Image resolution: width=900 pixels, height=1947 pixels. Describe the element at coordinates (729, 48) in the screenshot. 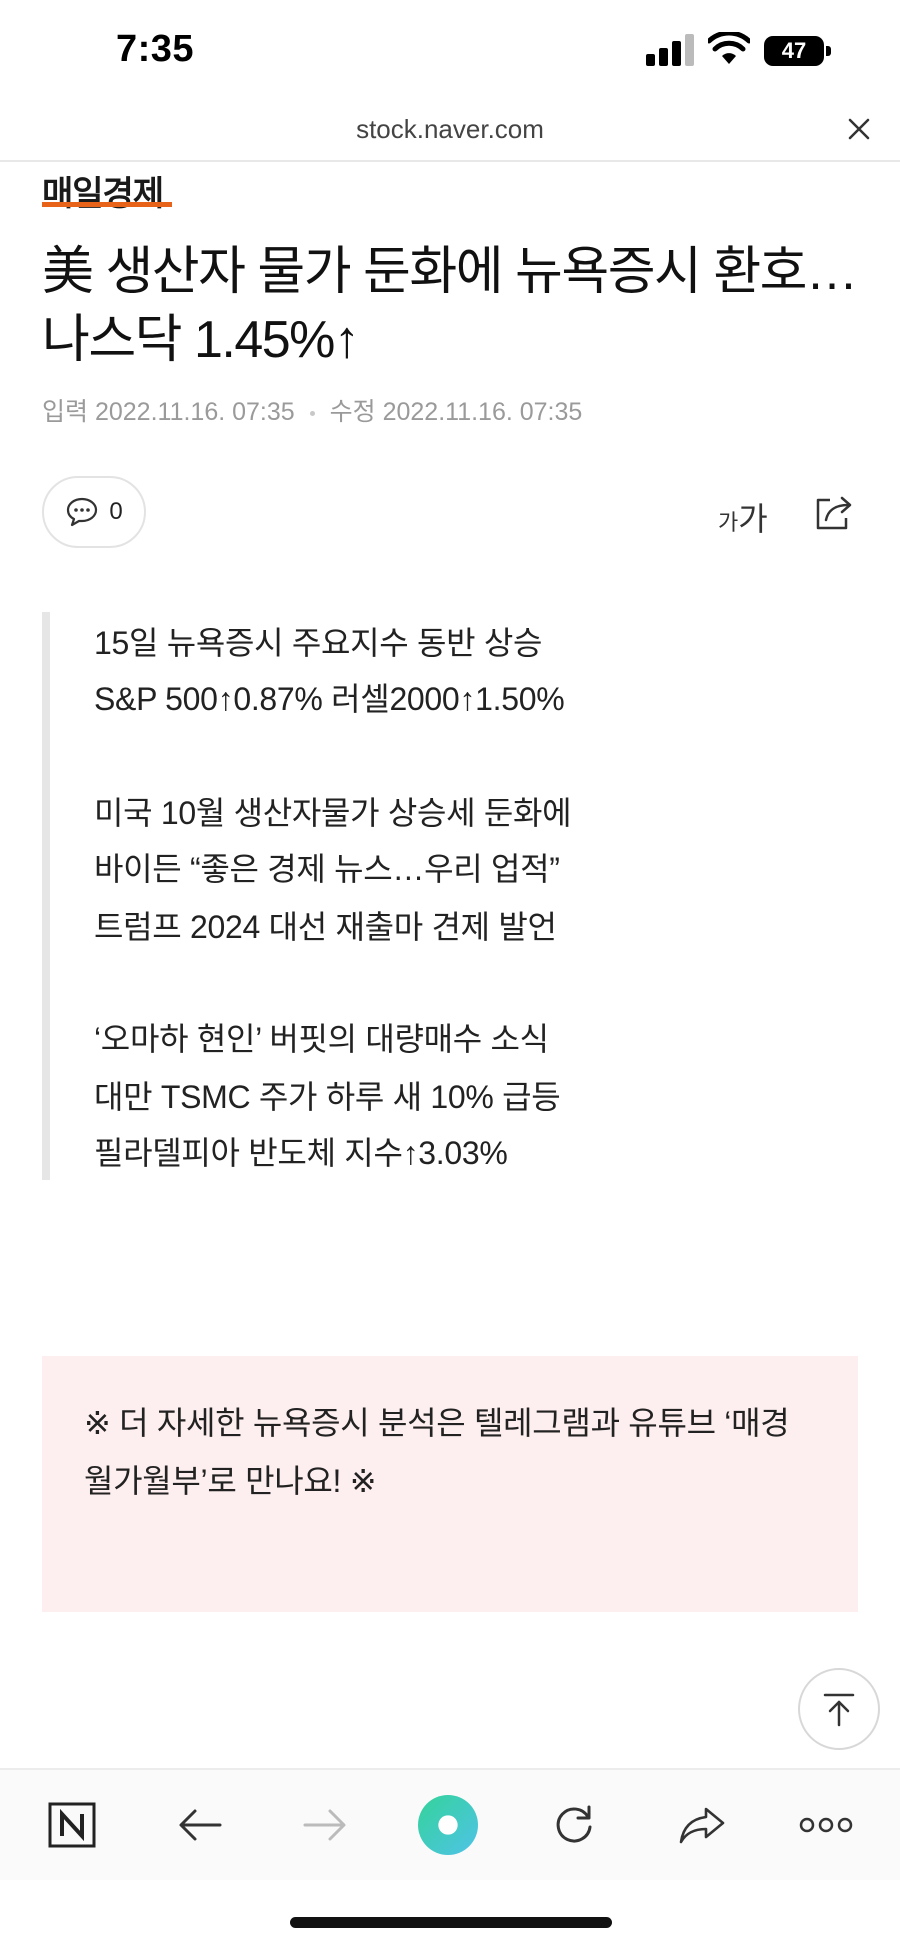

I see `wifi-icon` at that location.